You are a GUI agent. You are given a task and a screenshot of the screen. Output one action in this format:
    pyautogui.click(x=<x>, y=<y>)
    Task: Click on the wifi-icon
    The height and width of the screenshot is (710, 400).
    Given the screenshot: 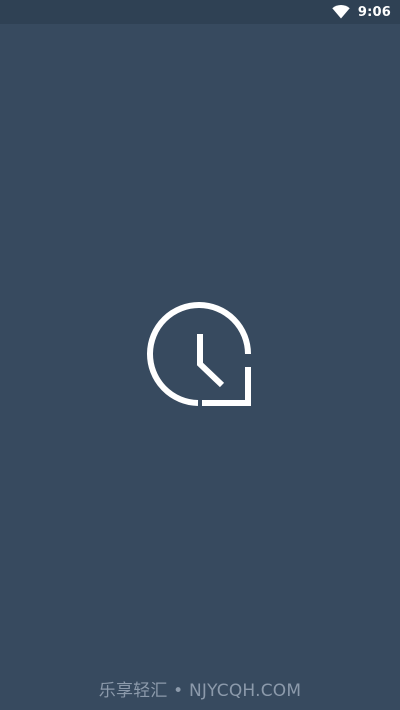 What is the action you would take?
    pyautogui.click(x=341, y=12)
    